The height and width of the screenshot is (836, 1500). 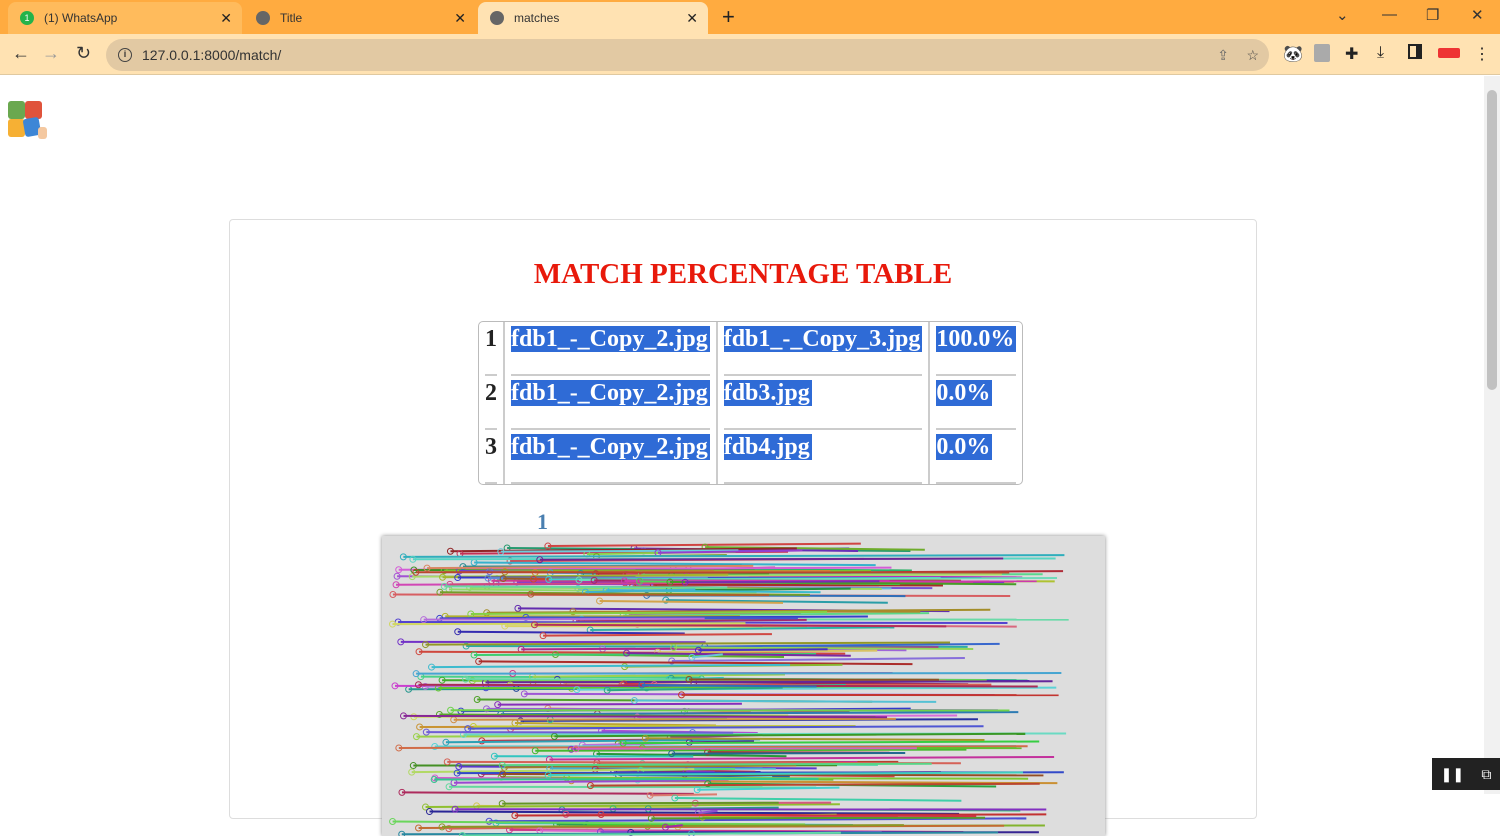 What do you see at coordinates (1293, 54) in the screenshot?
I see `panda-extension-icon: 🐼` at bounding box center [1293, 54].